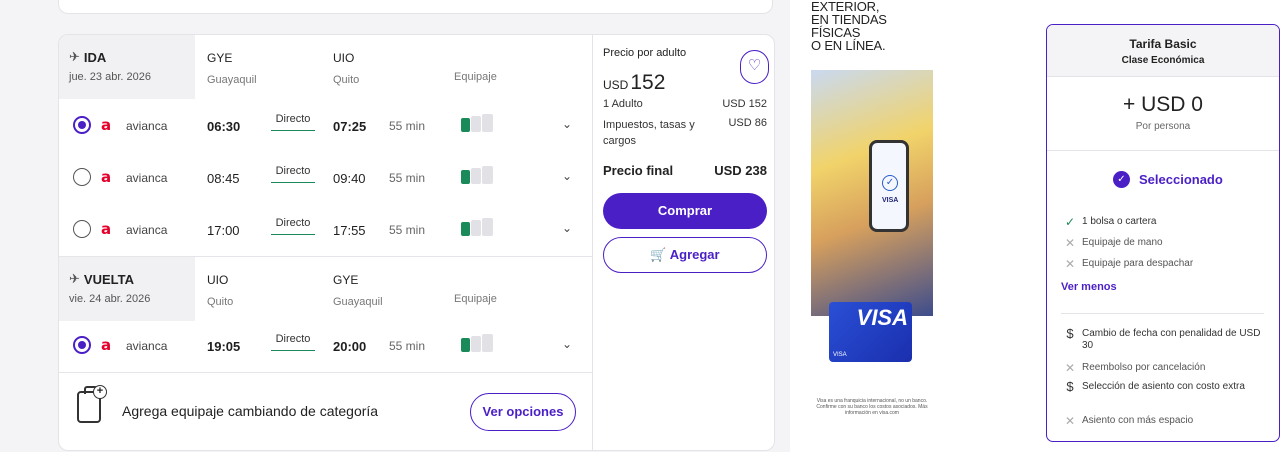 The width and height of the screenshot is (1285, 452). I want to click on fare-condition: ✕ Asiento con más espacio, so click(1128, 421).